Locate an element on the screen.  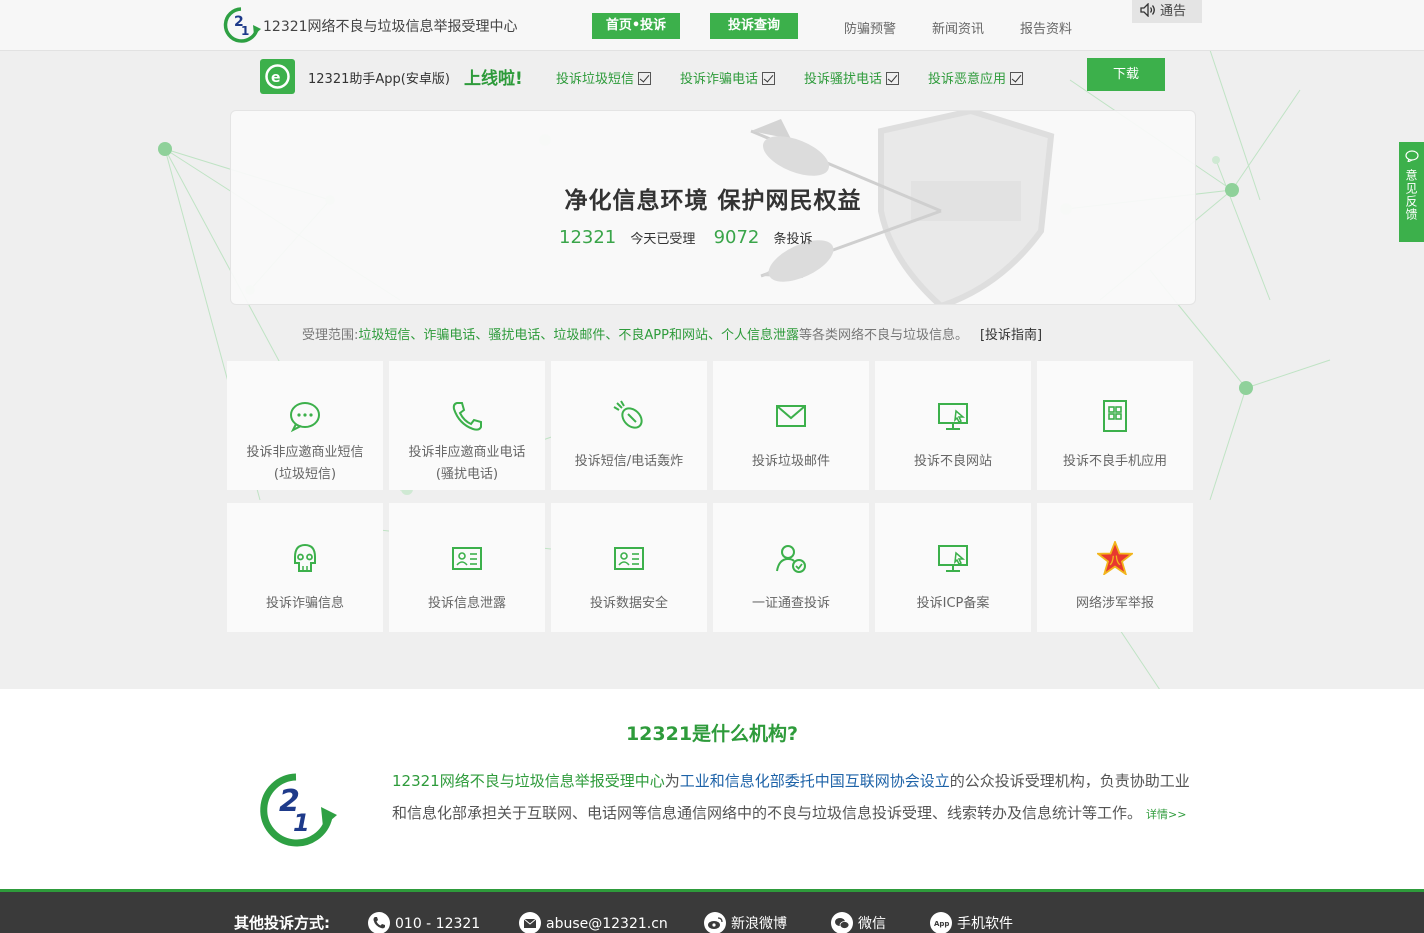
app-feature-harass-call: 投诉骚扰电话 is located at coordinates (852, 77).